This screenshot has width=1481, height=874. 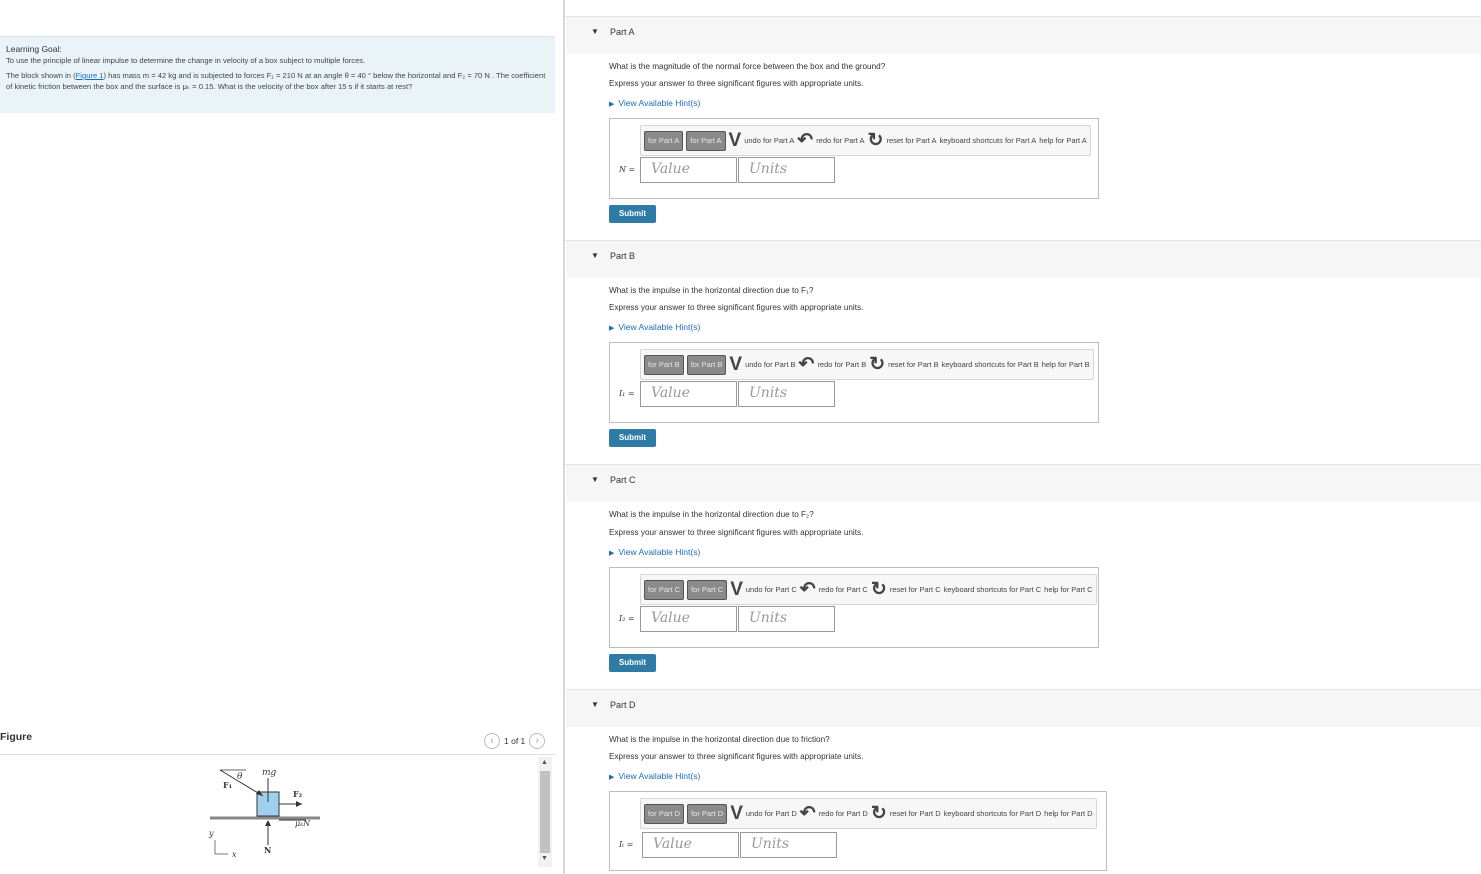 I want to click on scroll-up-icon: ▲, so click(x=544, y=762).